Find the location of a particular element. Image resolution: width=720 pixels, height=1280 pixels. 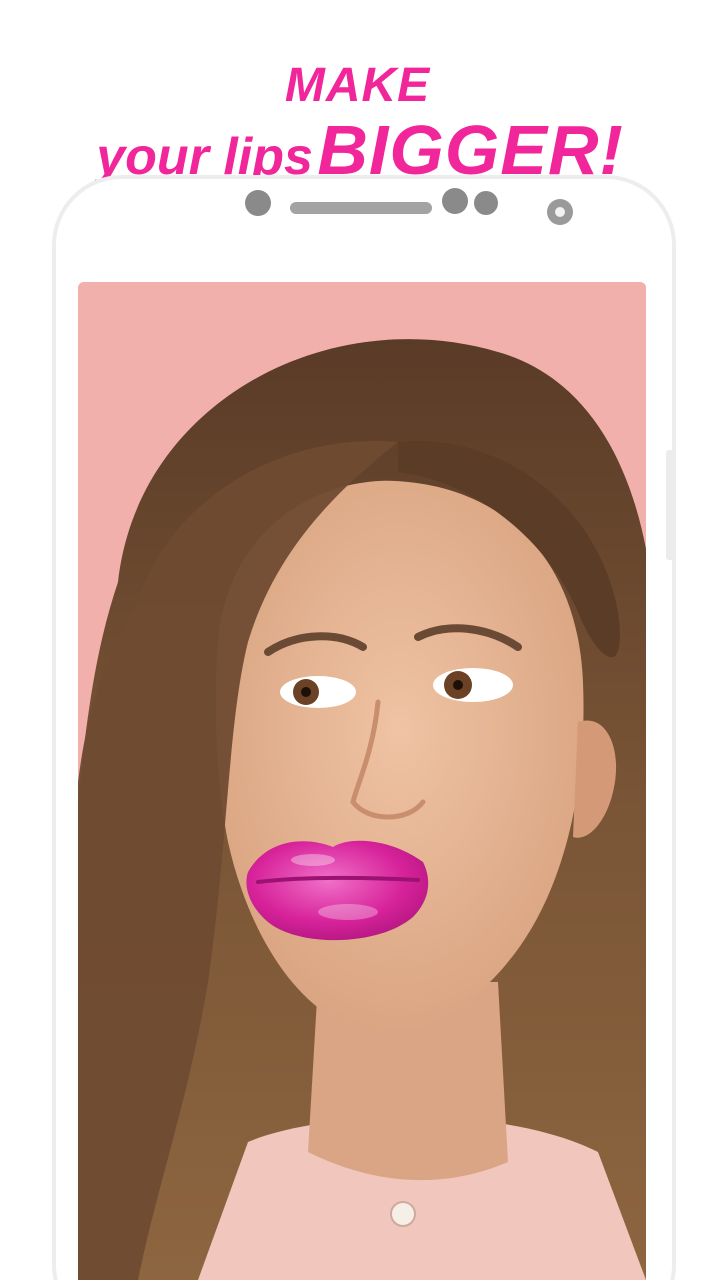

lip-highlight-lower is located at coordinates (348, 912).